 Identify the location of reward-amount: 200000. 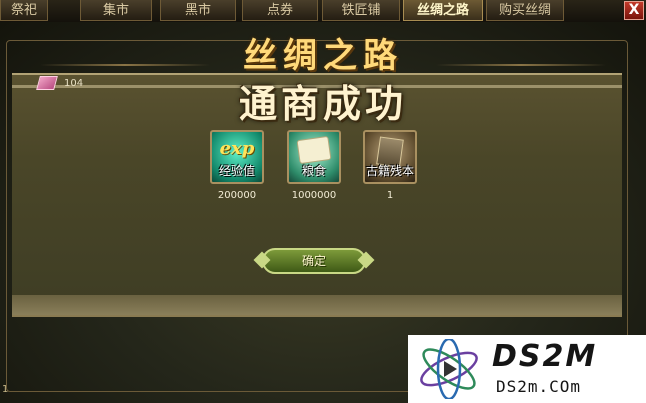
(237, 195).